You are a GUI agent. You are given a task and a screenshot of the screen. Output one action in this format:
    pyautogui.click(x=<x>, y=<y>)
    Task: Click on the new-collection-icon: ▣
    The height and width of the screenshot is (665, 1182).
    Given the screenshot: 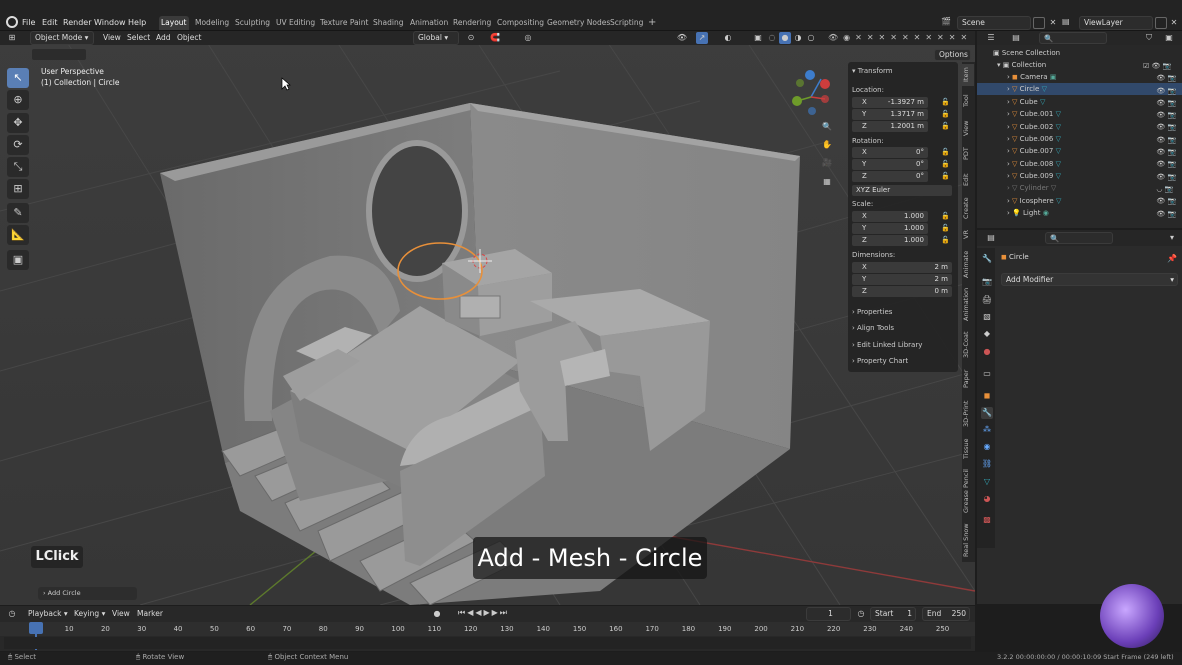 What is the action you would take?
    pyautogui.click(x=1169, y=38)
    